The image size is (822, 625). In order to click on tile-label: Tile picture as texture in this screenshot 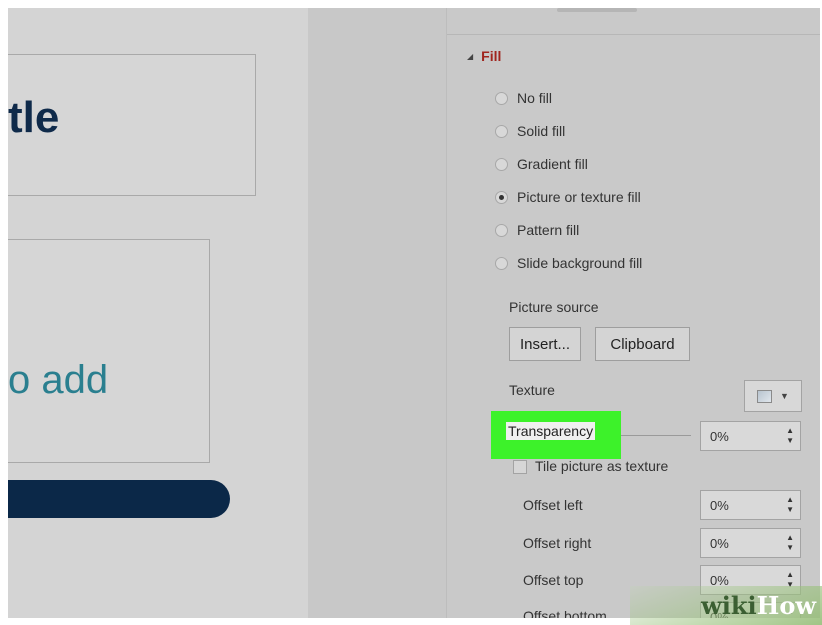, I will do `click(602, 466)`.